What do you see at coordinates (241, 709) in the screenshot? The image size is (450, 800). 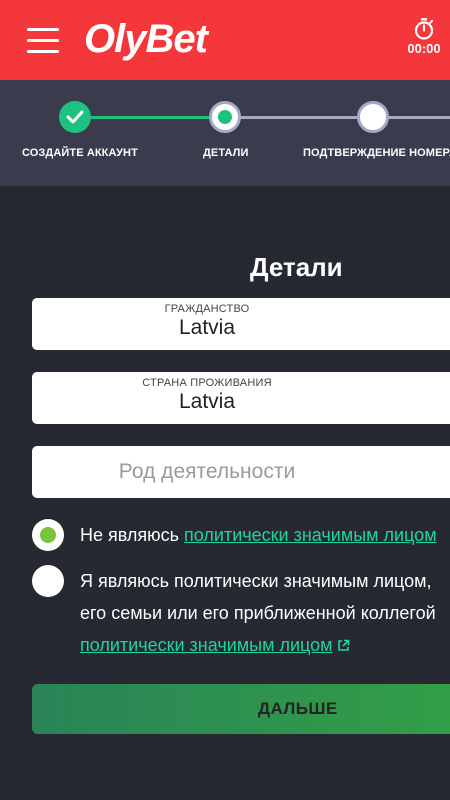 I see `next-button: ДАЛЬШЕ` at bounding box center [241, 709].